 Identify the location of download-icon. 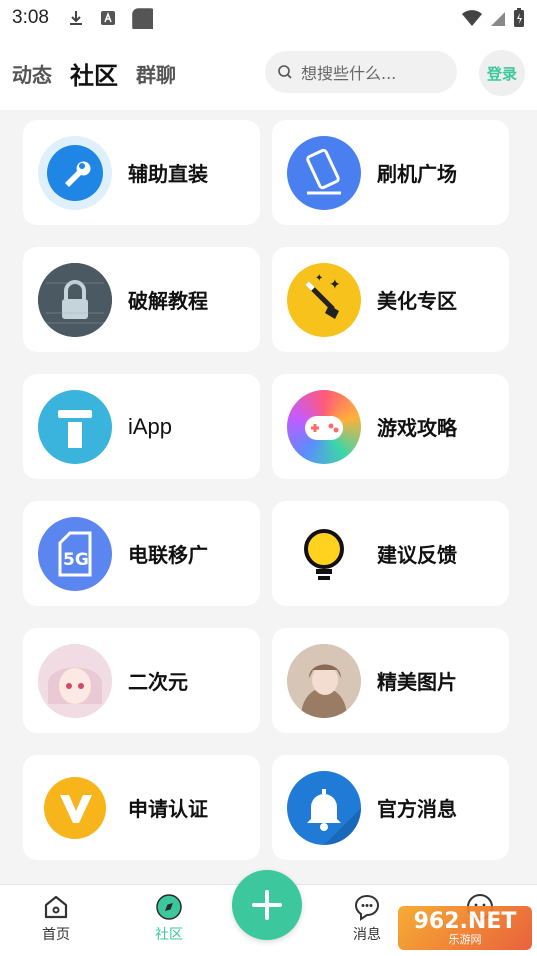
(75, 18).